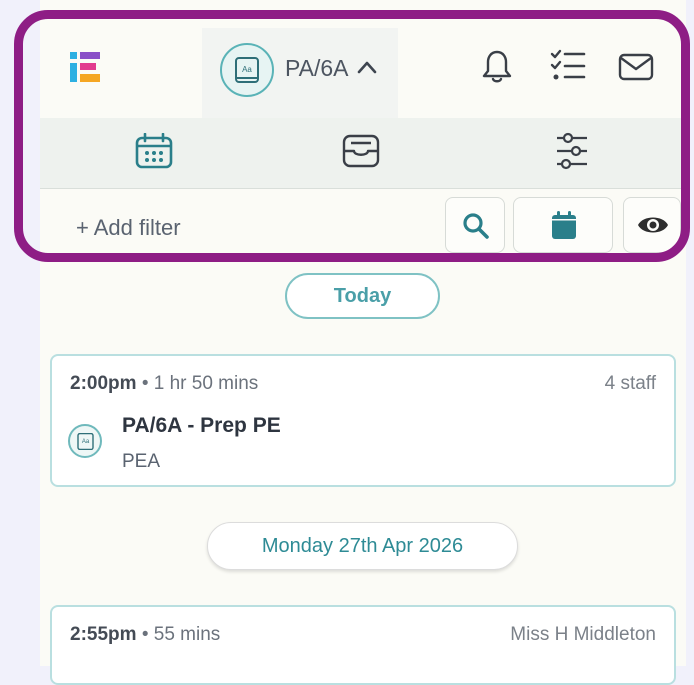  Describe the element at coordinates (362, 546) in the screenshot. I see `date-header: Monday 27th Apr 2026` at that location.